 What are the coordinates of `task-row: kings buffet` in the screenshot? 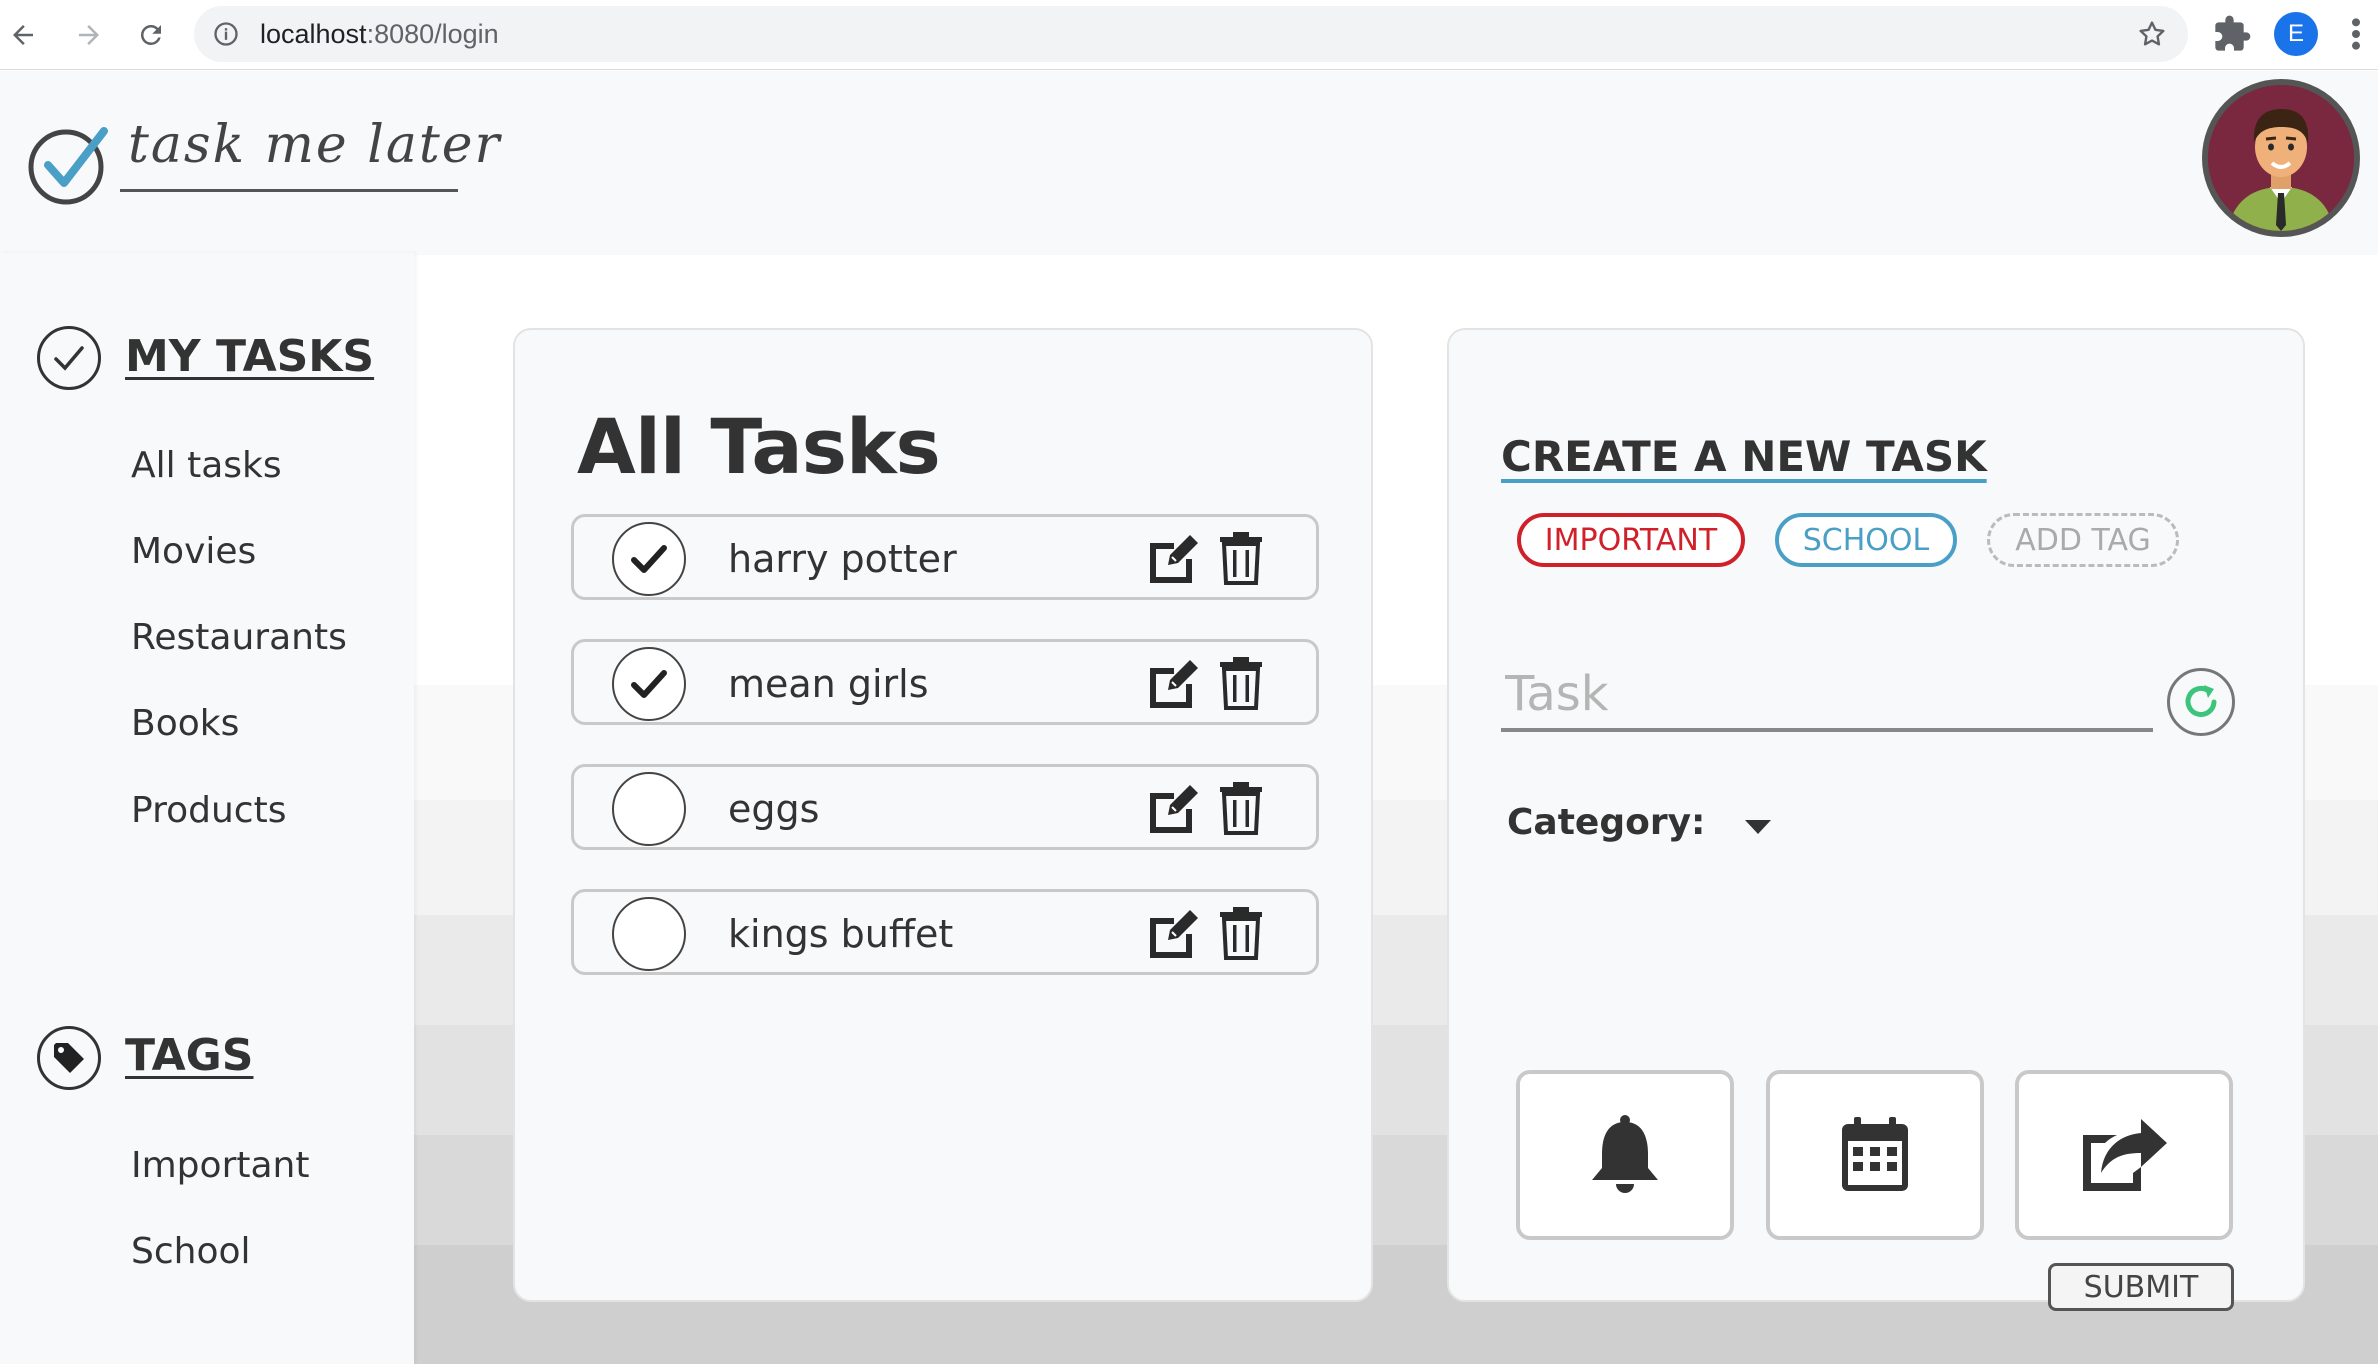 It's located at (945, 932).